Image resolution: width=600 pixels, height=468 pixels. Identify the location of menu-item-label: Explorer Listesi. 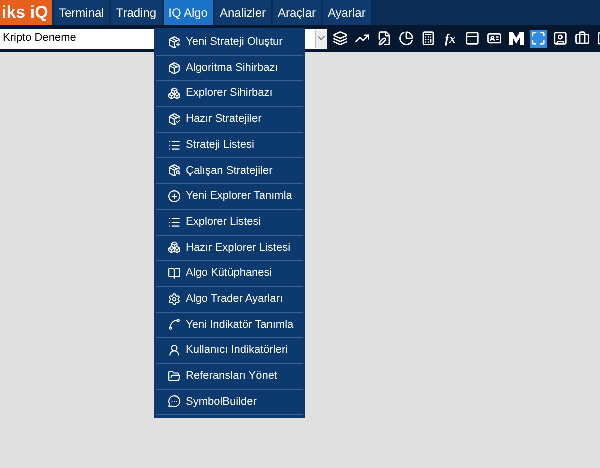
(224, 222).